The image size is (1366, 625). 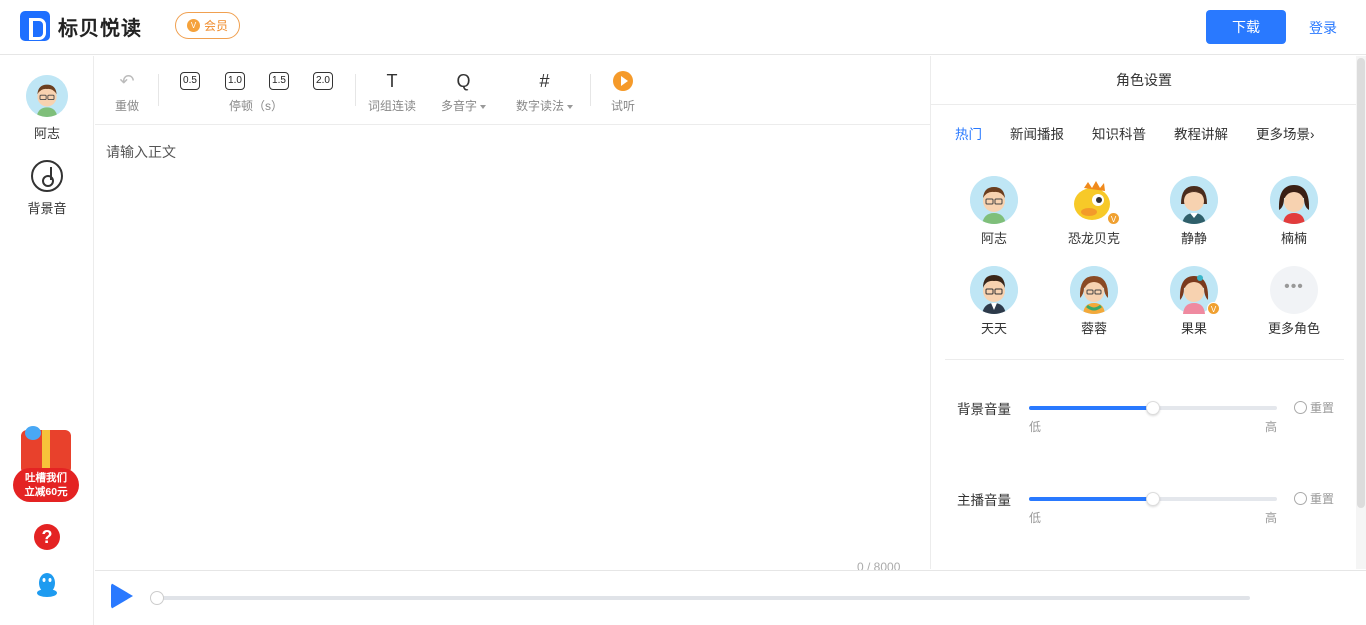 What do you see at coordinates (47, 537) in the screenshot?
I see `question-icon: ?` at bounding box center [47, 537].